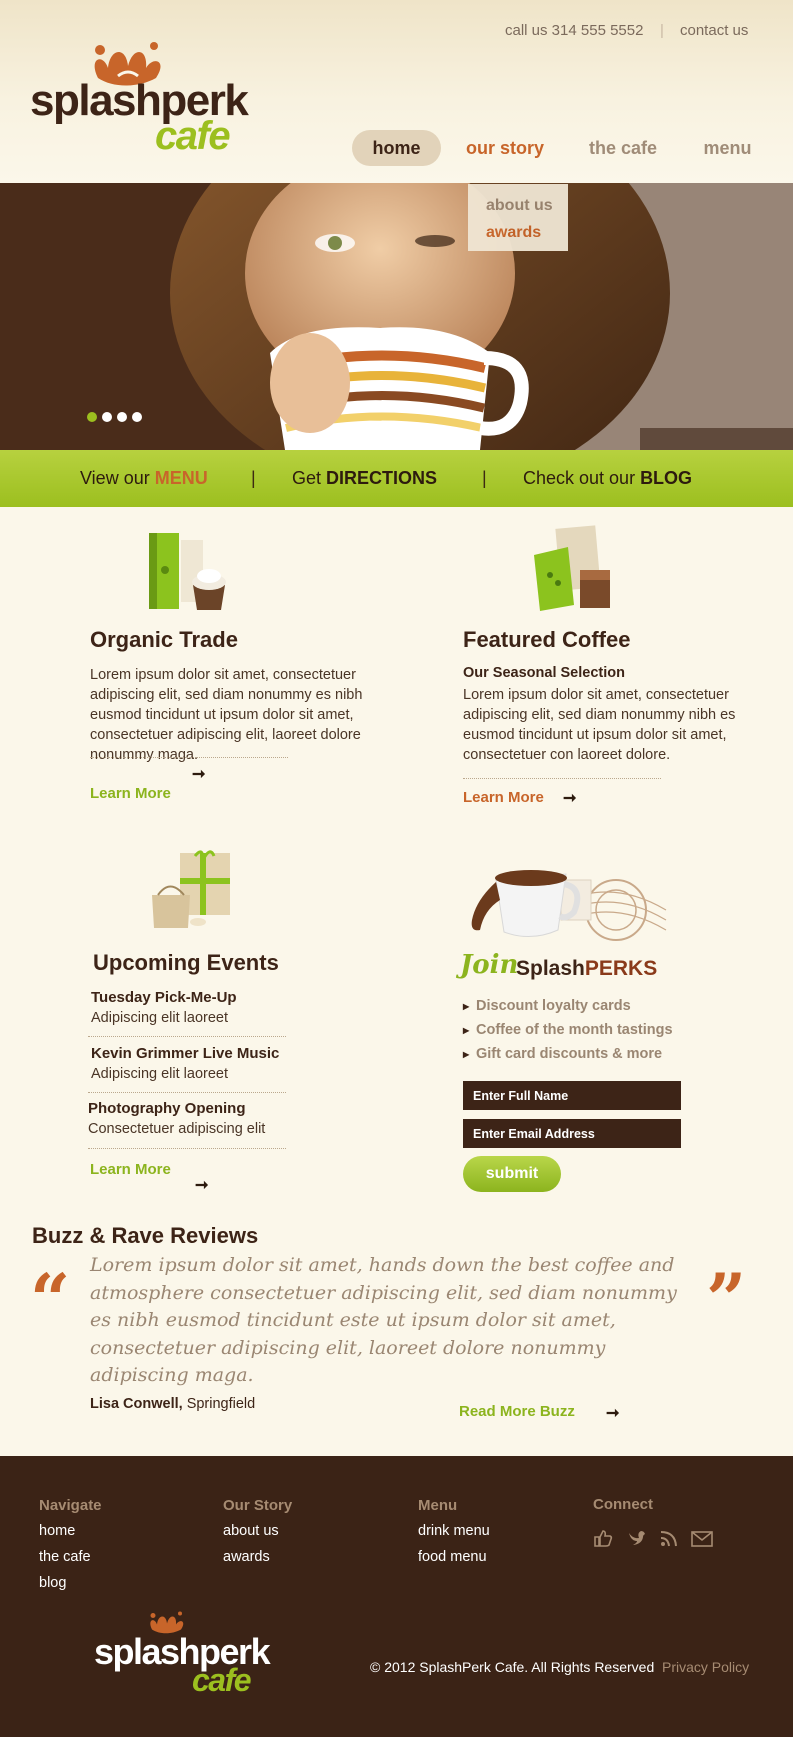 The image size is (793, 1737). I want to click on footer-link-home: home, so click(57, 1531).